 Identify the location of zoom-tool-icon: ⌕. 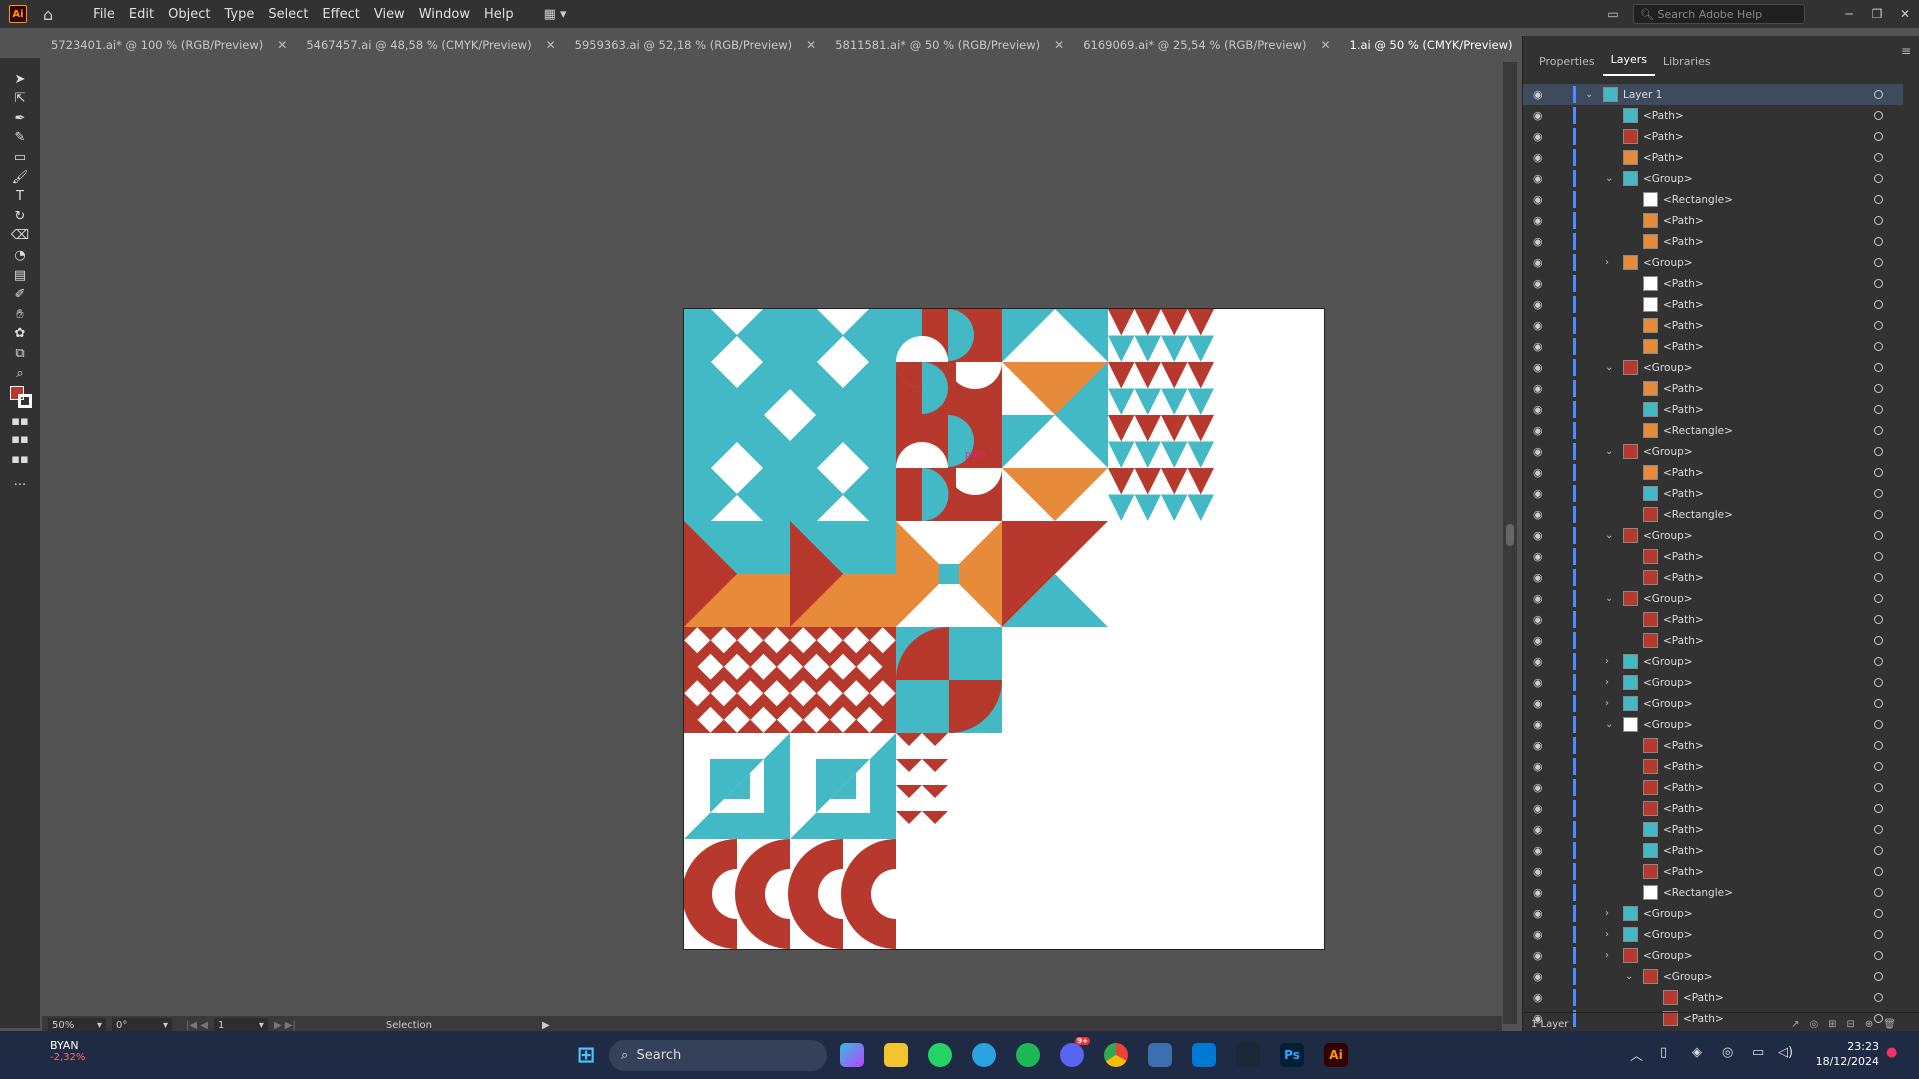
(20, 373).